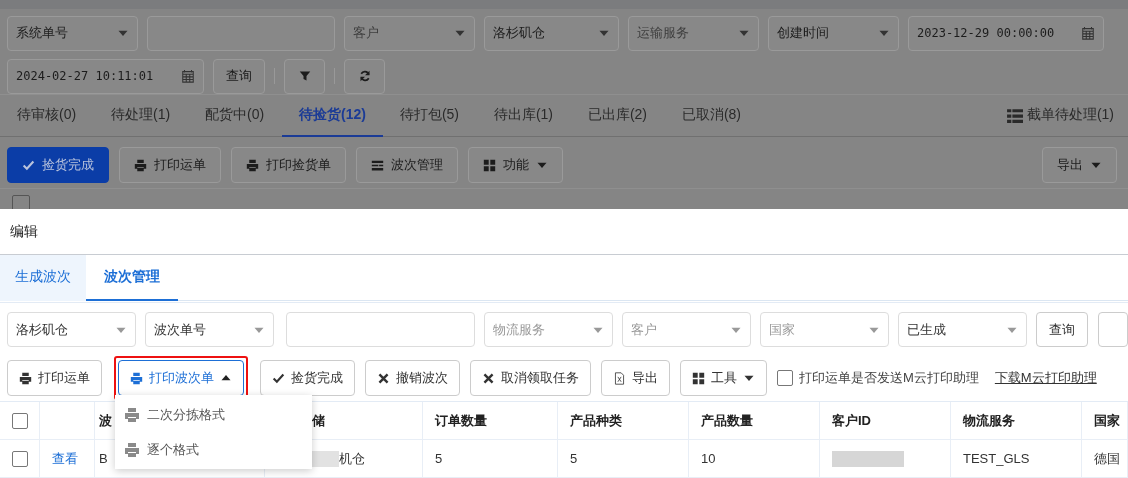  Describe the element at coordinates (824, 329) in the screenshot. I see `select-field: 国家` at that location.